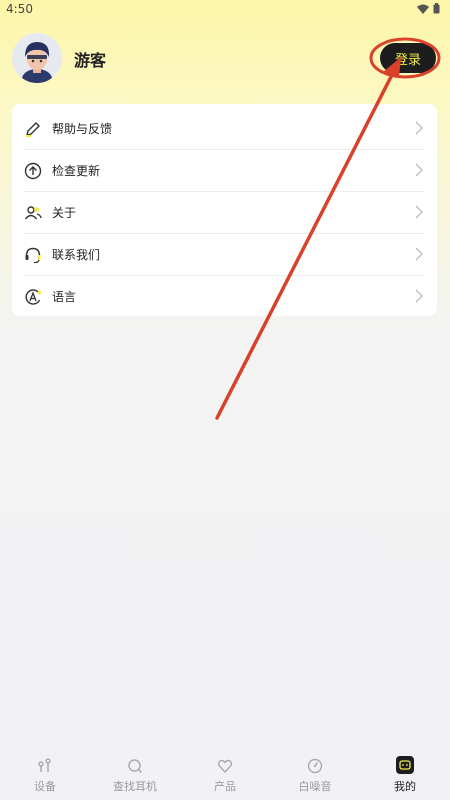 The width and height of the screenshot is (450, 800). I want to click on menu-item-check-update: 检查更新, so click(224, 171).